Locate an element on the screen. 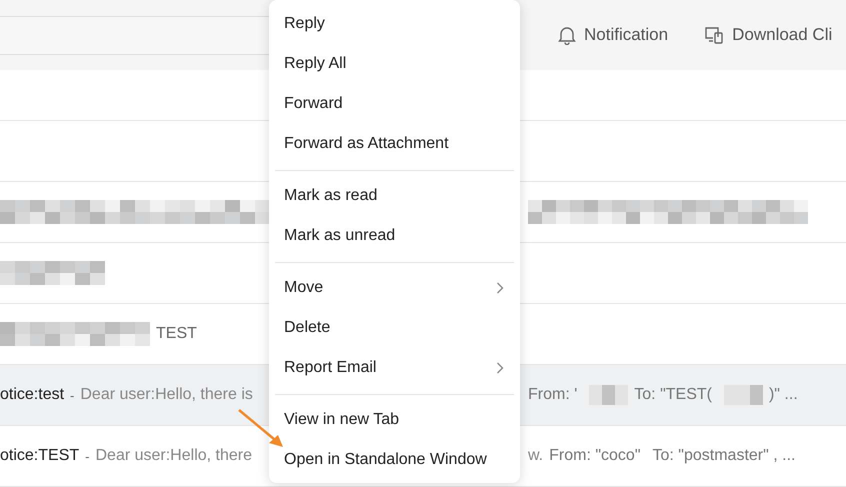 The width and height of the screenshot is (846, 487). mail-subject: otice:TEST is located at coordinates (40, 456).